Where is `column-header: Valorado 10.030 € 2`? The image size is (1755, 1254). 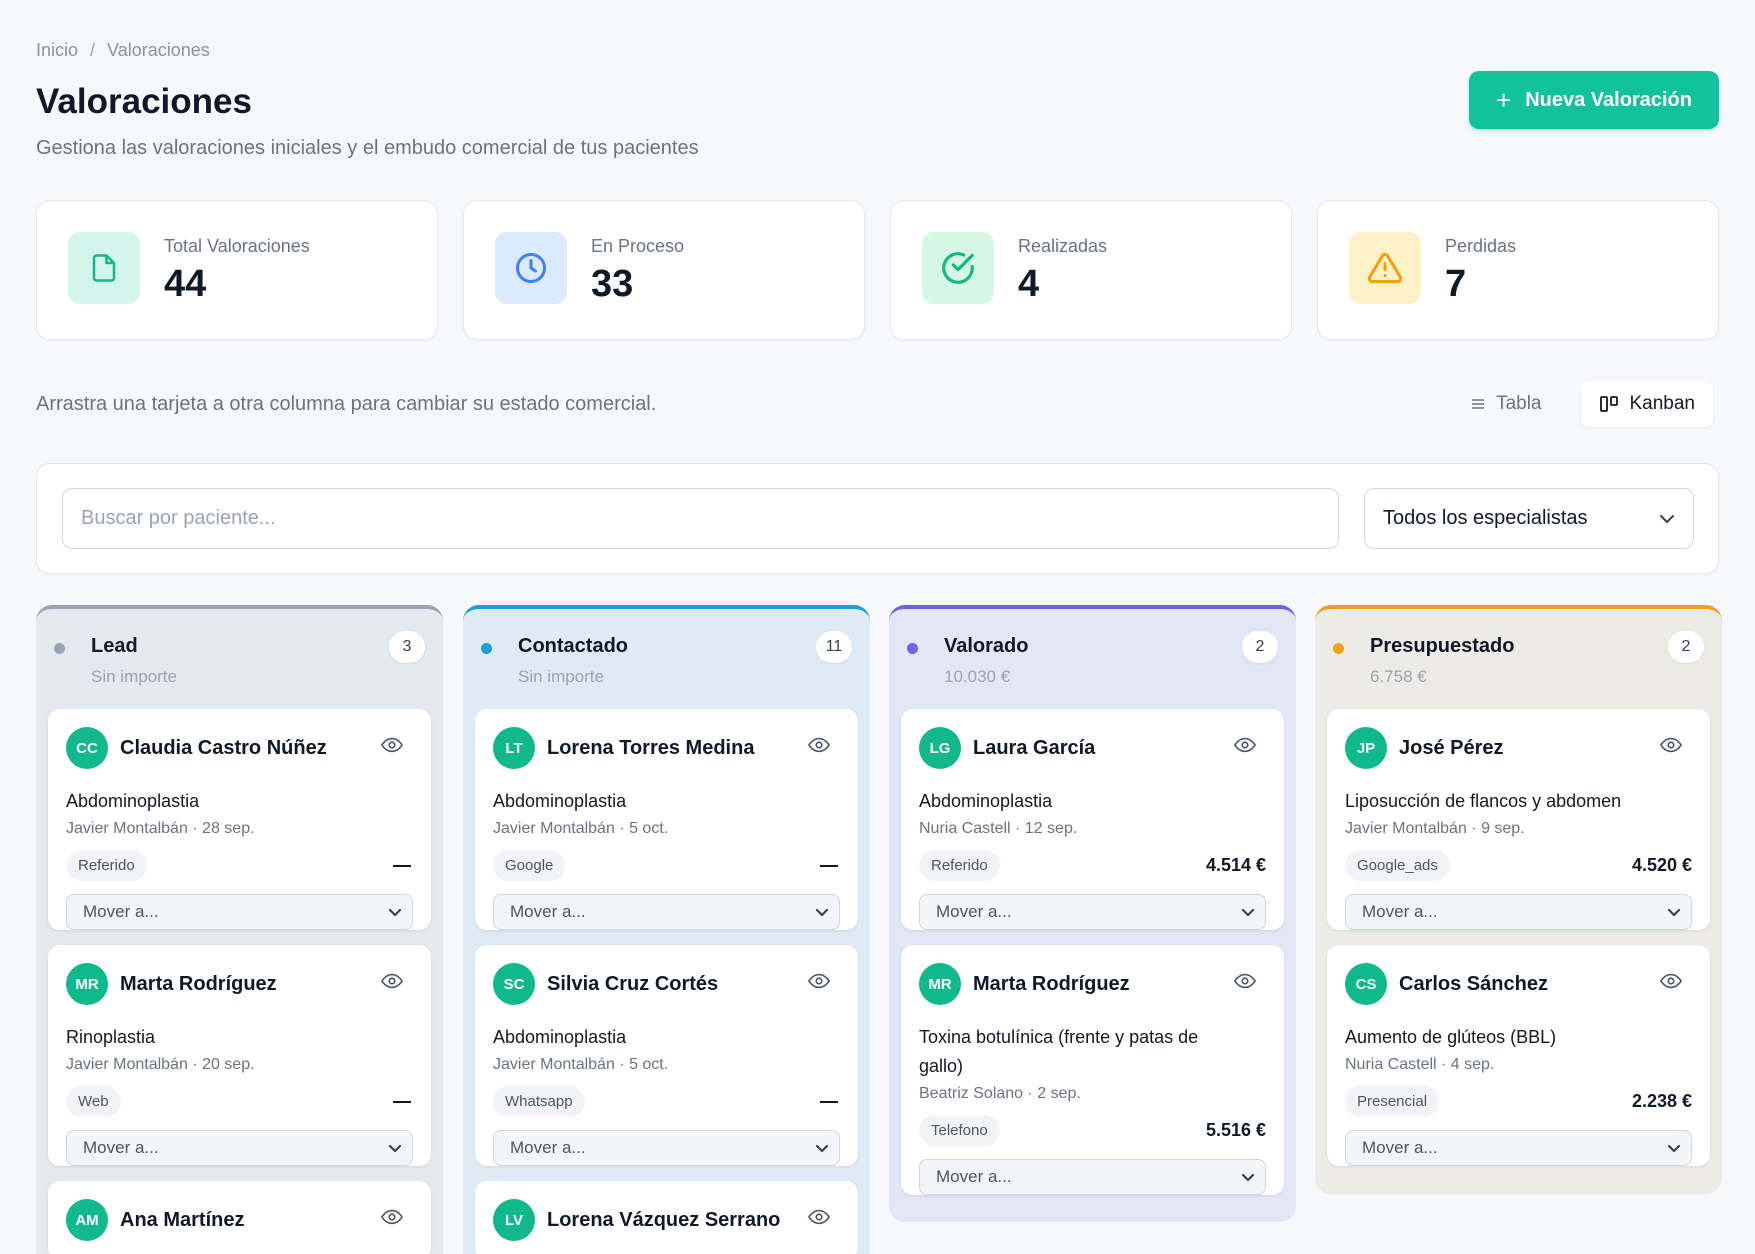 column-header: Valorado 10.030 € 2 is located at coordinates (1092, 659).